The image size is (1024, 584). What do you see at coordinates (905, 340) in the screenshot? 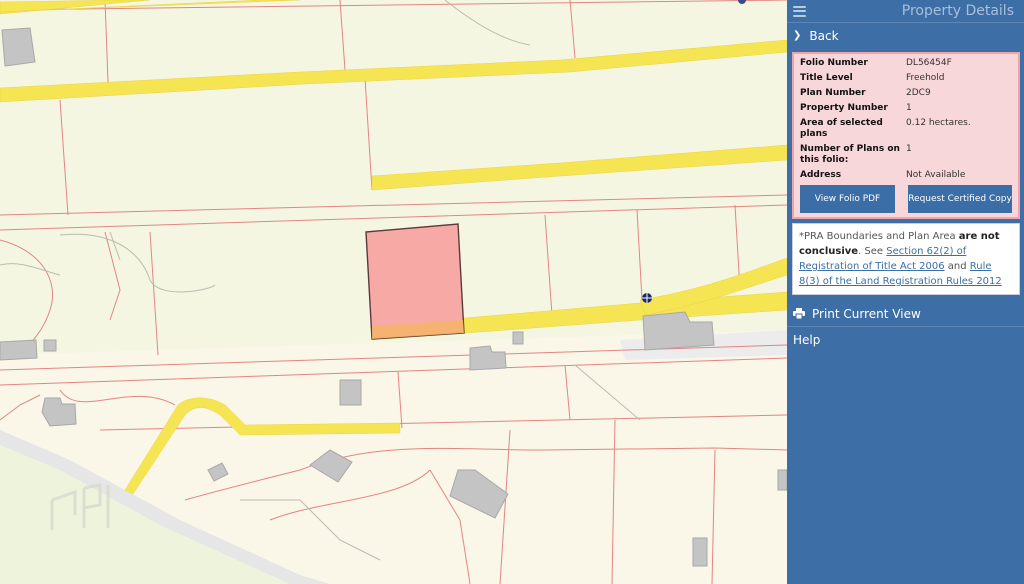
I see `help-button: Help` at bounding box center [905, 340].